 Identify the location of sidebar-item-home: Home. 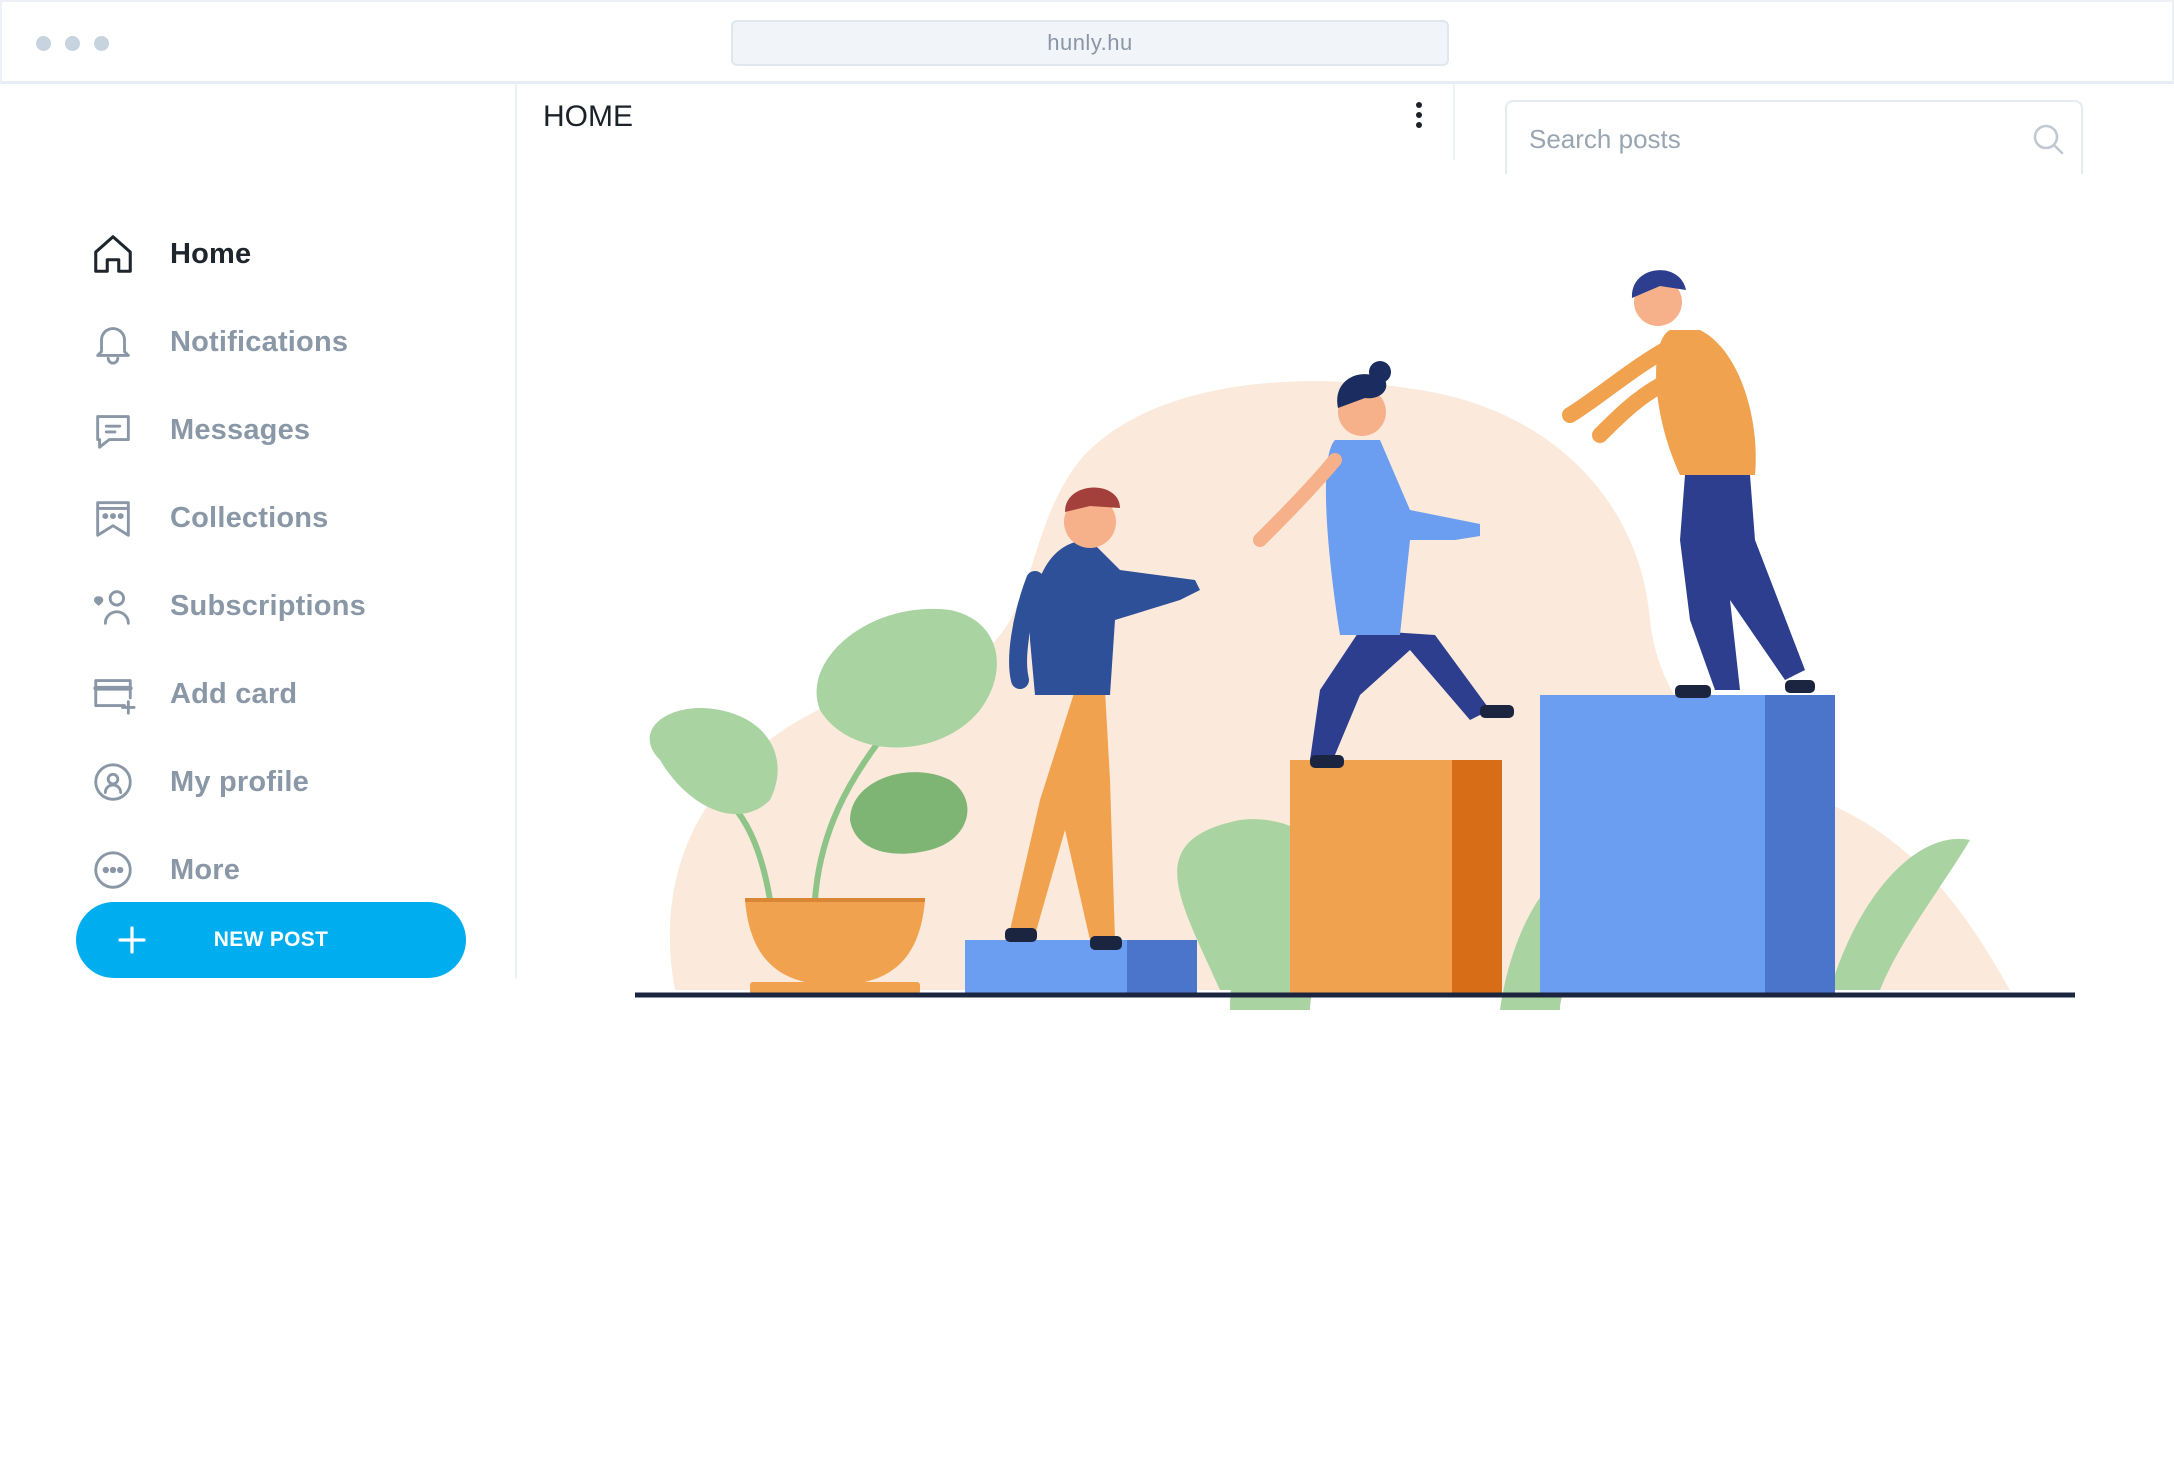
(169, 254).